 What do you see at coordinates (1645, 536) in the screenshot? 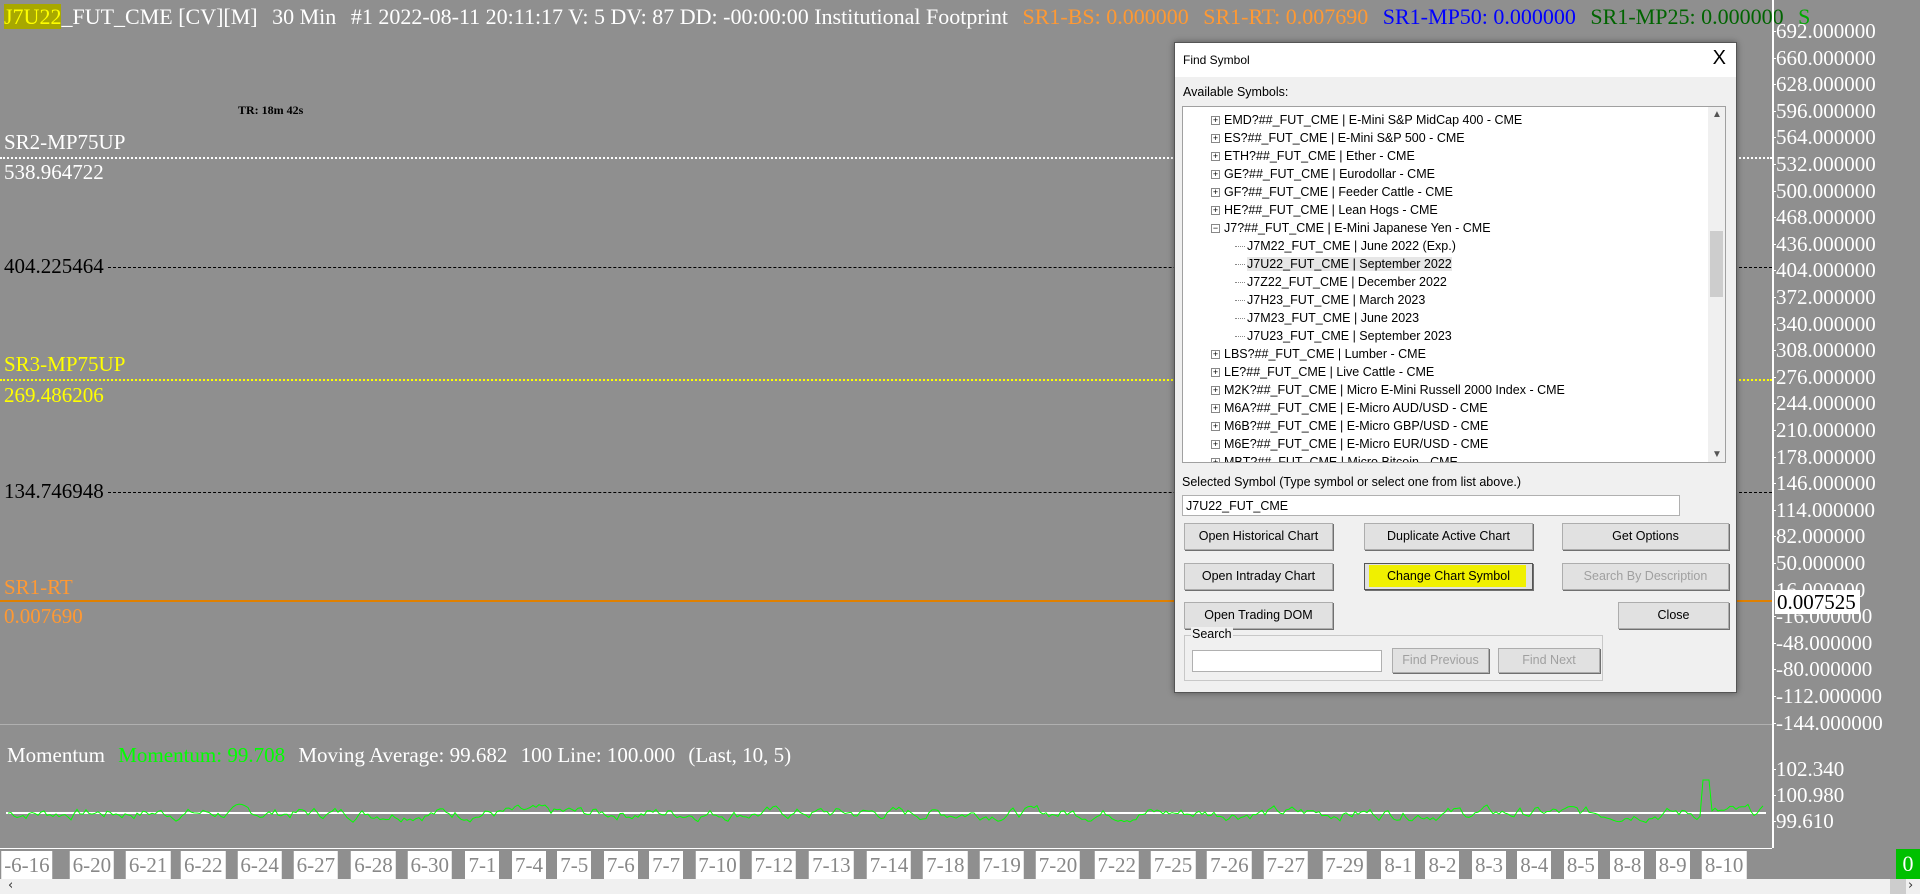
I see `get-options-button: Get Options` at bounding box center [1645, 536].